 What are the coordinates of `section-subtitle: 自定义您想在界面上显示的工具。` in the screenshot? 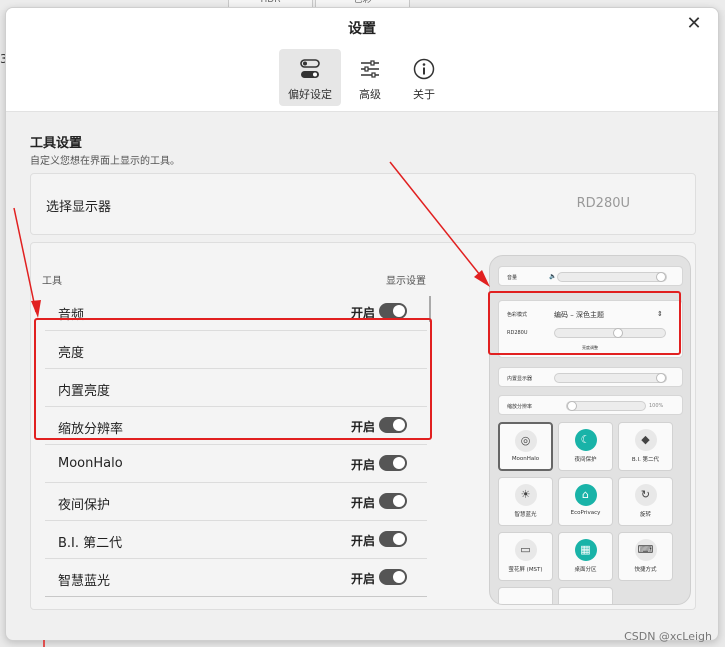 It's located at (105, 161).